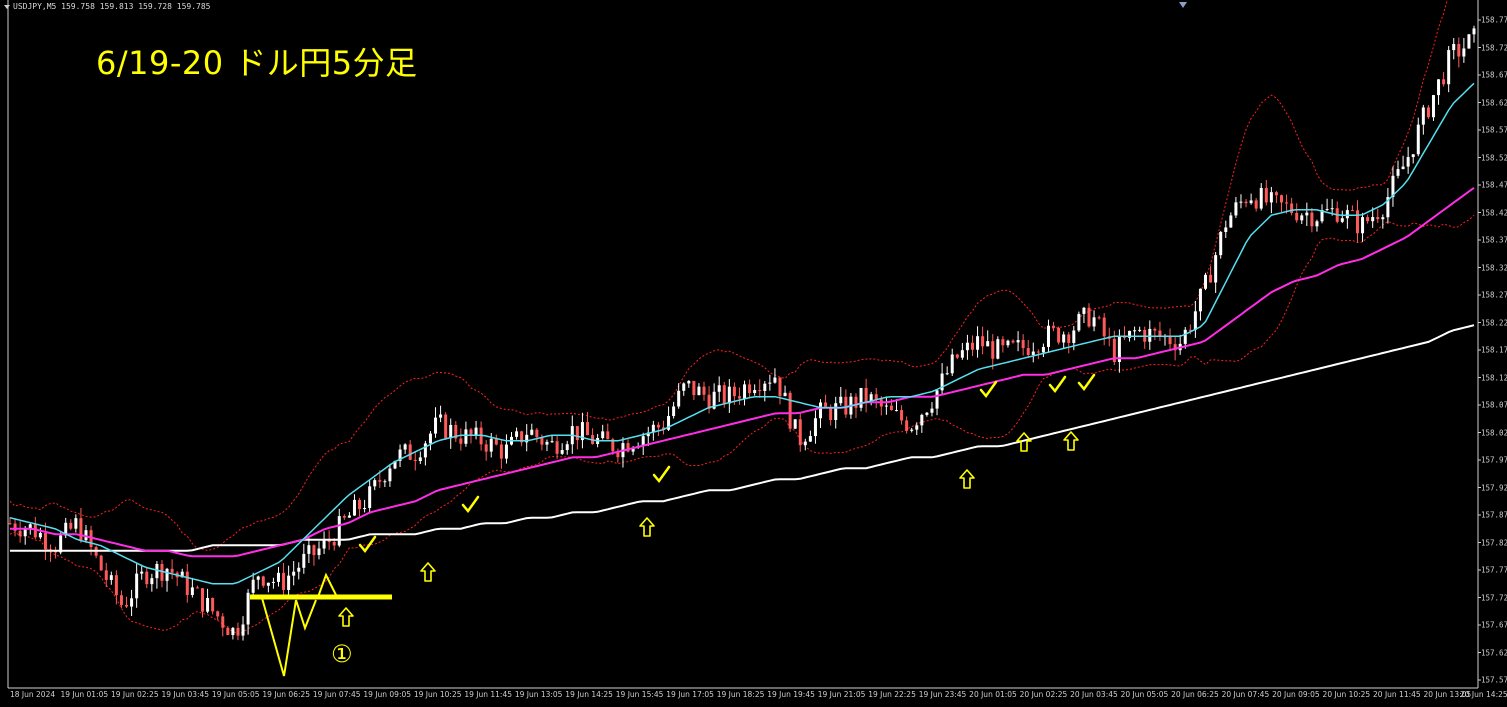  Describe the element at coordinates (235, 694) in the screenshot. I see `x-tick-label: 19 Jun 05:05` at that location.